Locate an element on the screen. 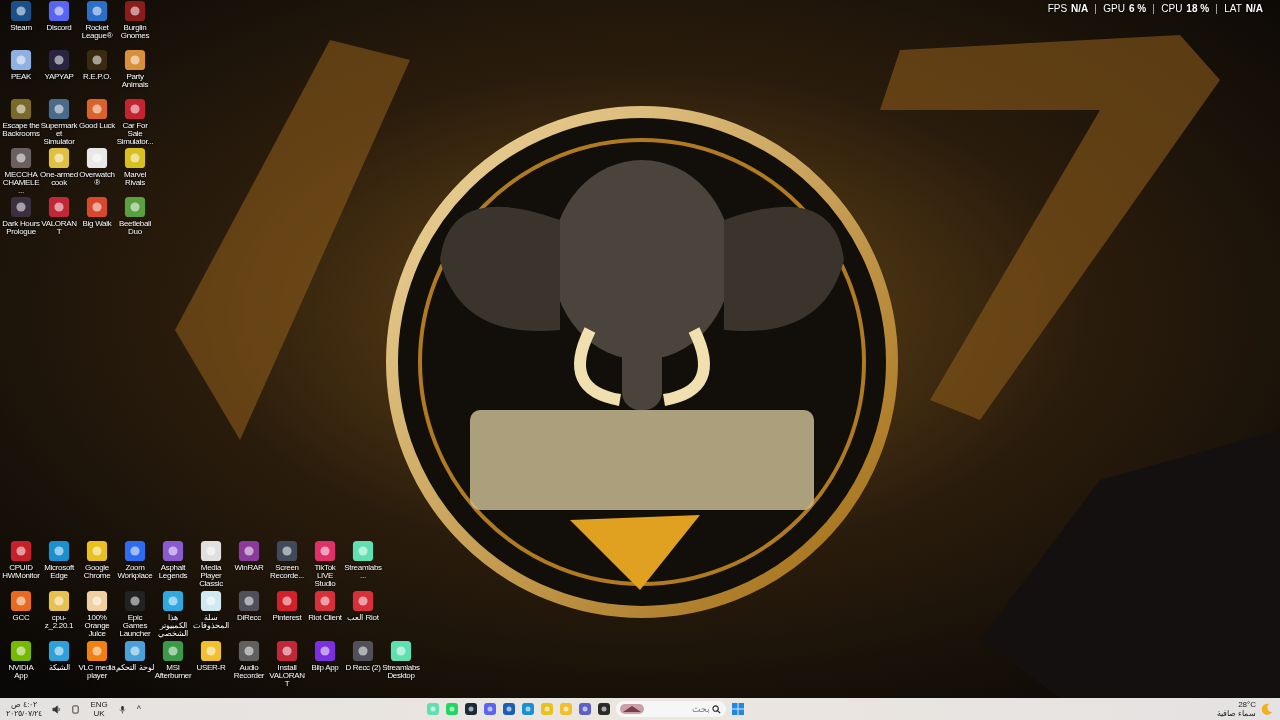 This screenshot has width=1280, height=720. metric-label: LAT is located at coordinates (1233, 9).